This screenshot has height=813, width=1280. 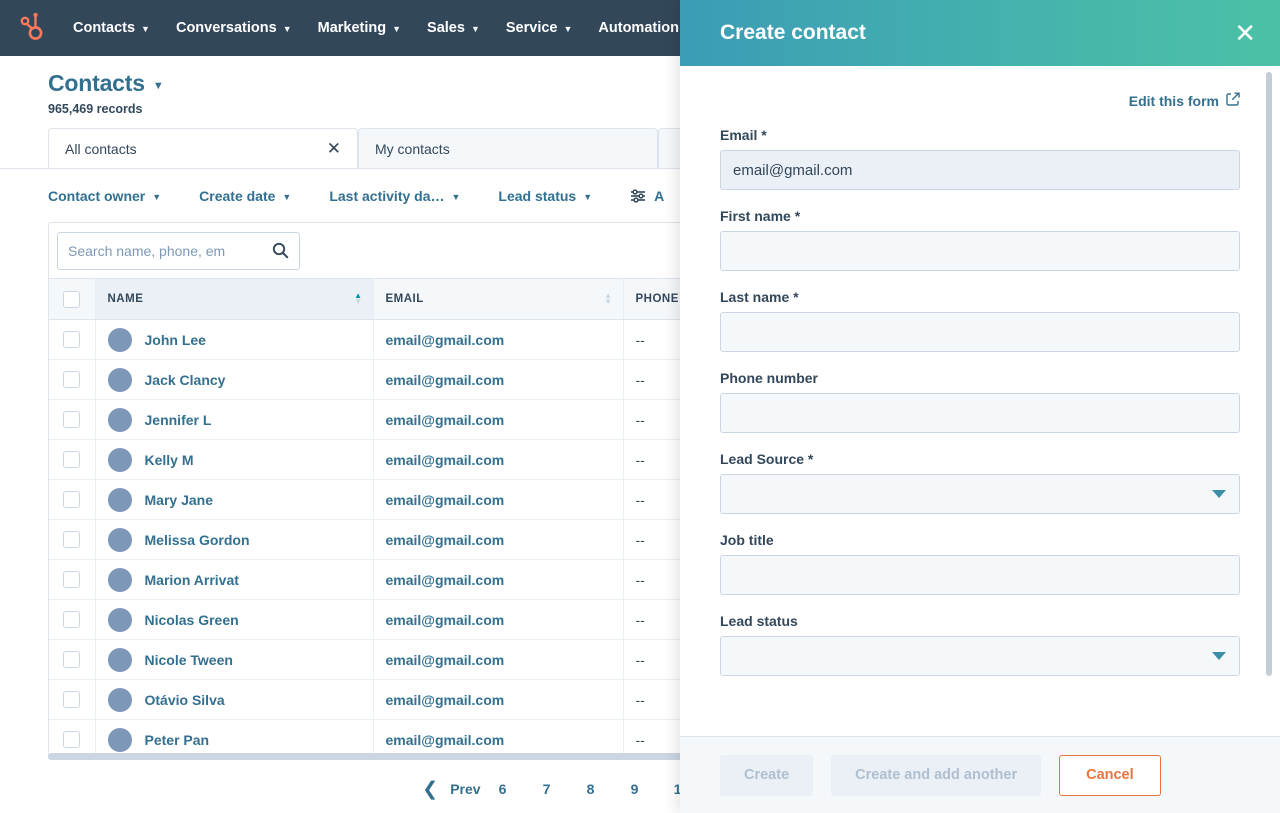 I want to click on filter-last-activity-date: Last activity da… ▼, so click(x=394, y=196).